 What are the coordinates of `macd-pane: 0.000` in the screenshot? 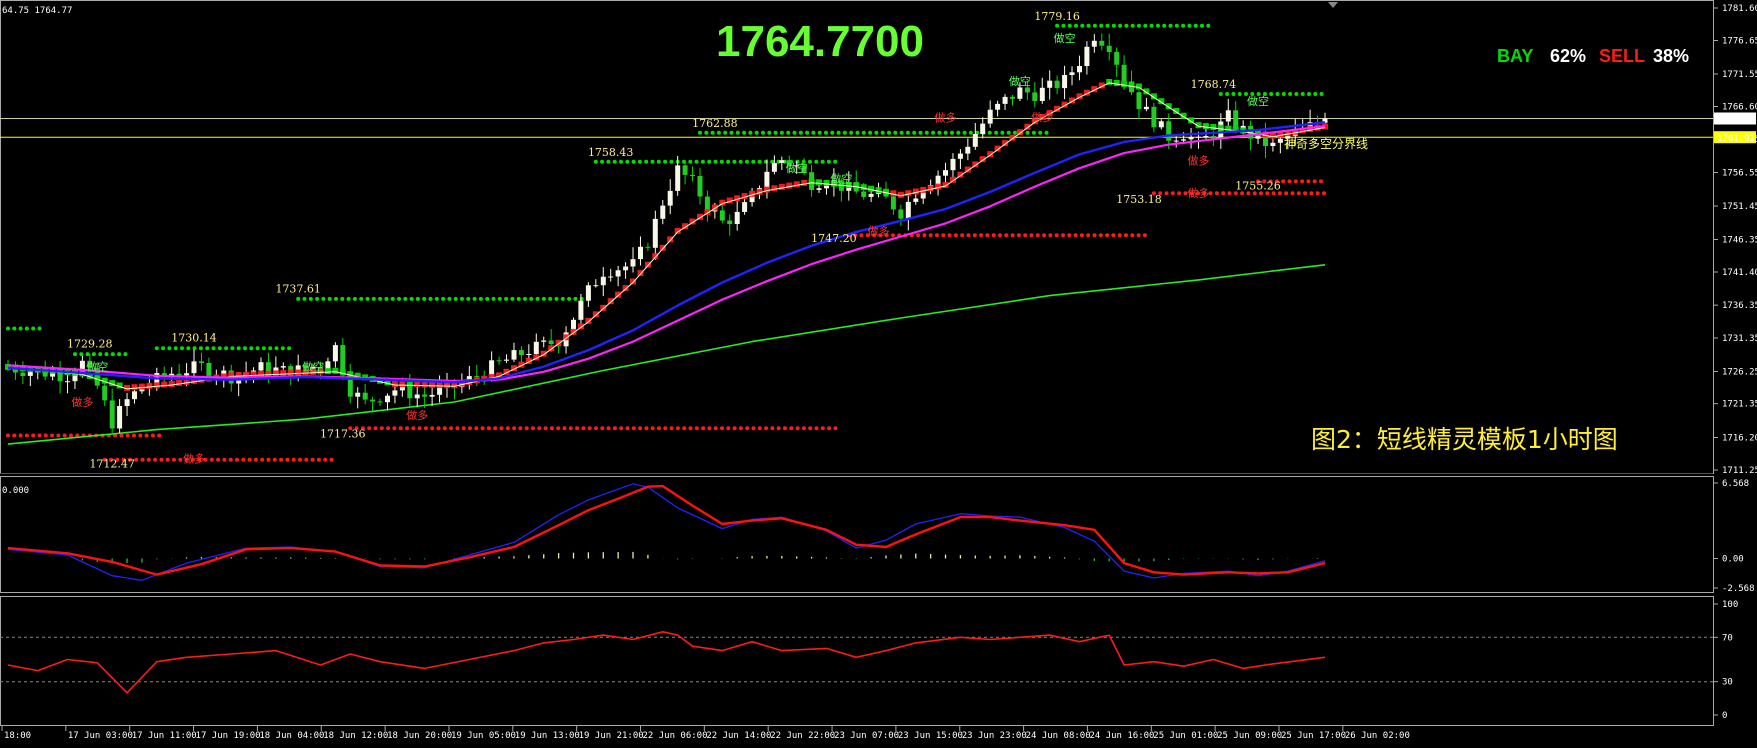 It's located at (664, 532).